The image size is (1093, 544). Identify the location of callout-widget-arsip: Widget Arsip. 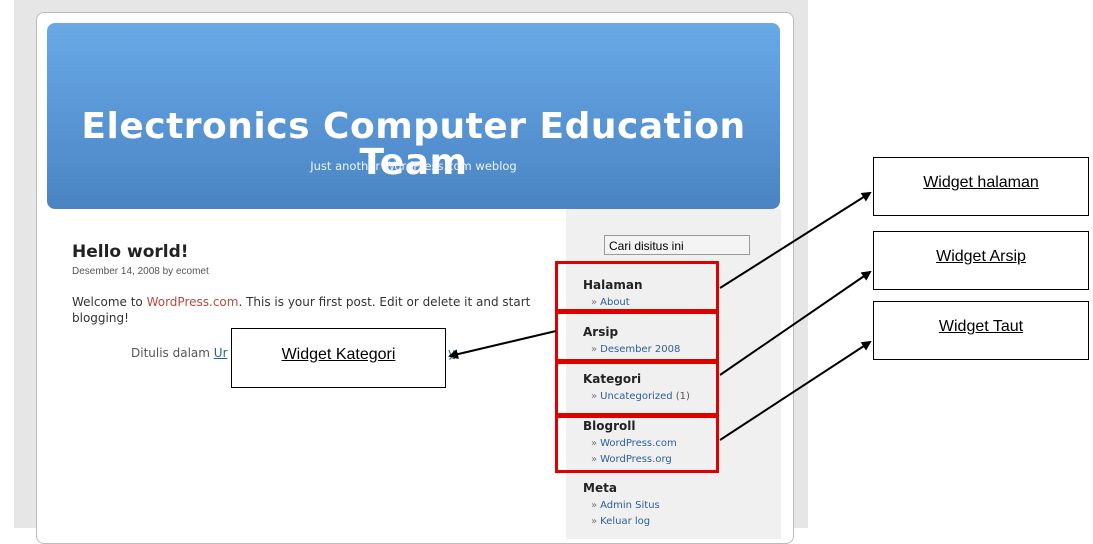
(981, 260).